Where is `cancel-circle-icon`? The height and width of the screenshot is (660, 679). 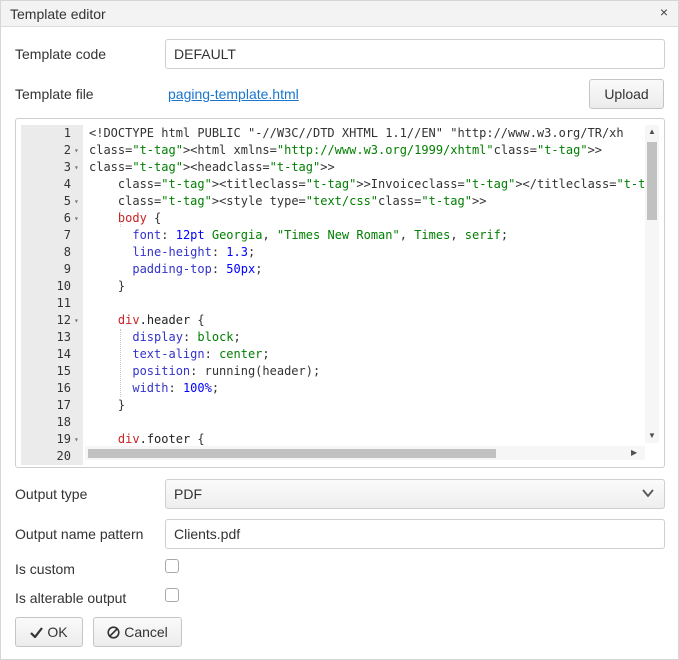
cancel-circle-icon is located at coordinates (113, 632).